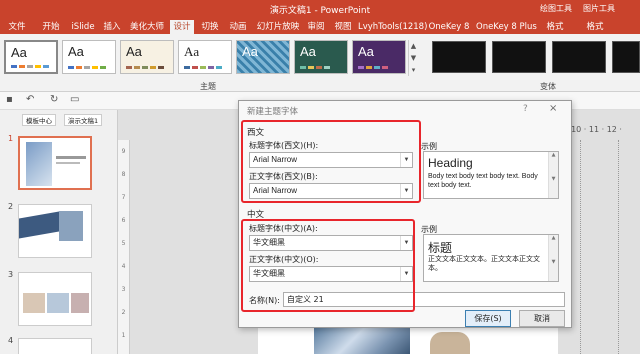 Image resolution: width=640 pixels, height=354 pixels. What do you see at coordinates (555, 27) in the screenshot?
I see `tab-format-drawing: 格式` at bounding box center [555, 27].